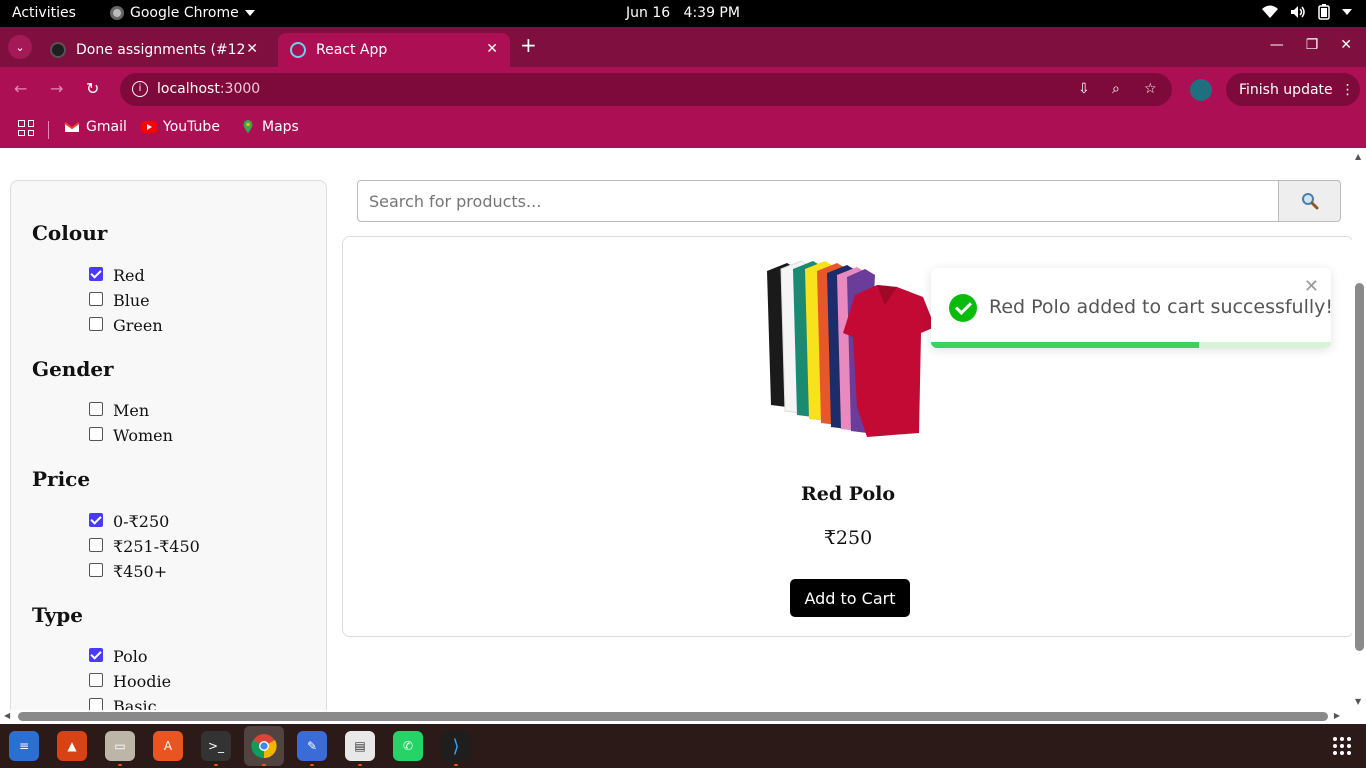 This screenshot has width=1366, height=768. Describe the element at coordinates (1359, 467) in the screenshot. I see `vertical-scroll-thumb` at that location.